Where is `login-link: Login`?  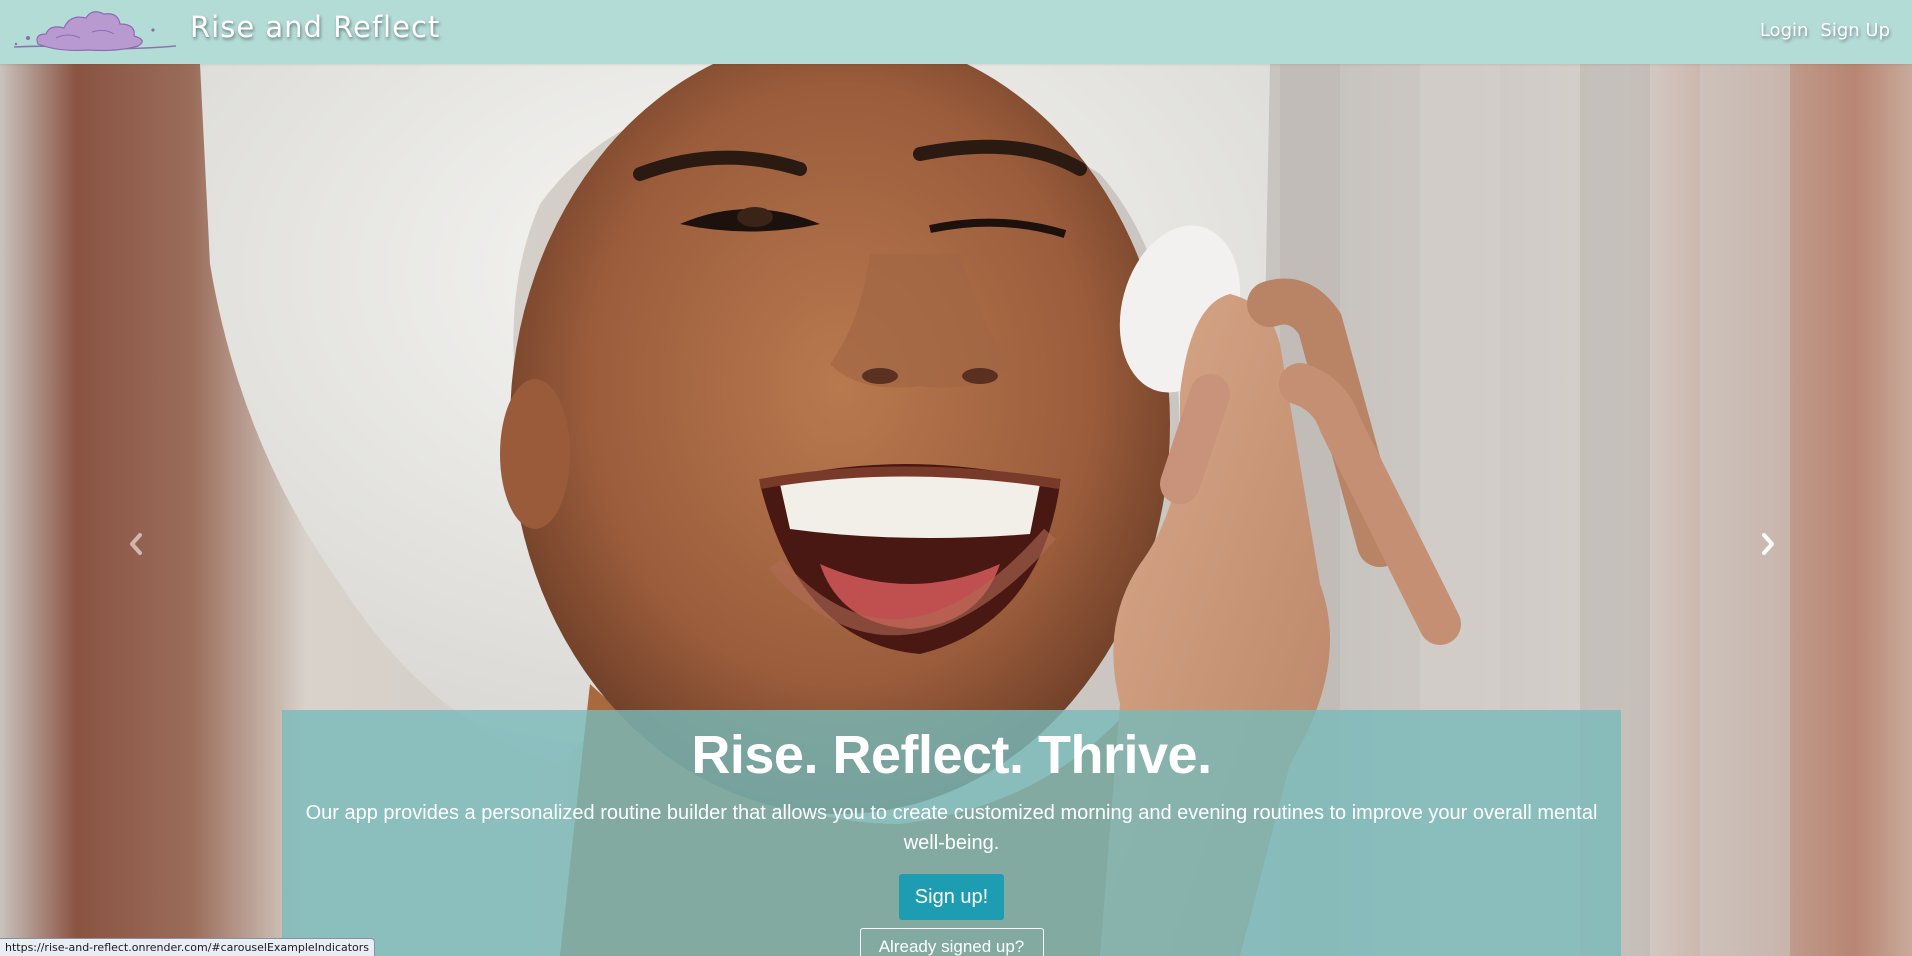
login-link: Login is located at coordinates (1784, 30).